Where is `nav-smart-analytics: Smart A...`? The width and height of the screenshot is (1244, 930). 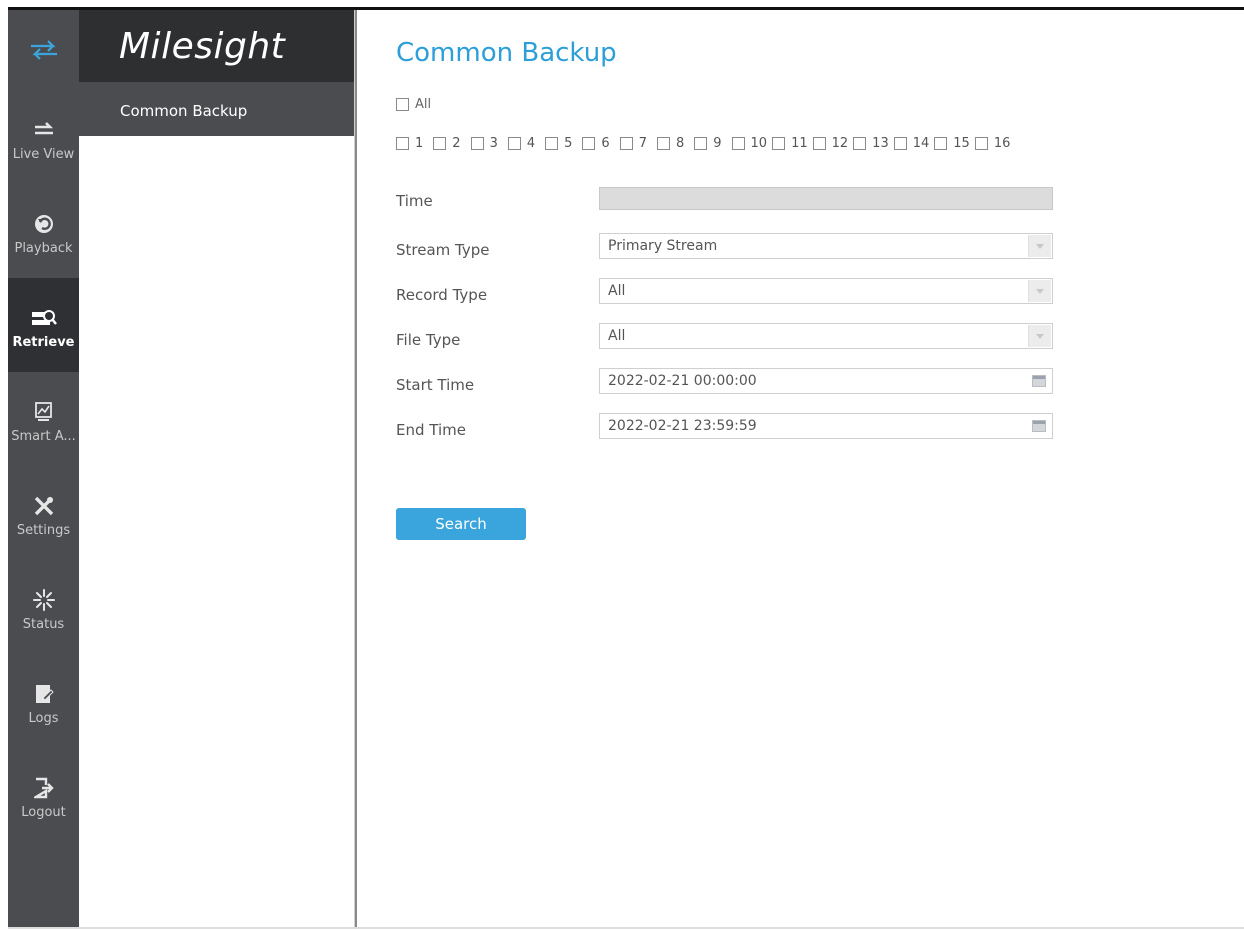
nav-smart-analytics: Smart A... is located at coordinates (43, 419).